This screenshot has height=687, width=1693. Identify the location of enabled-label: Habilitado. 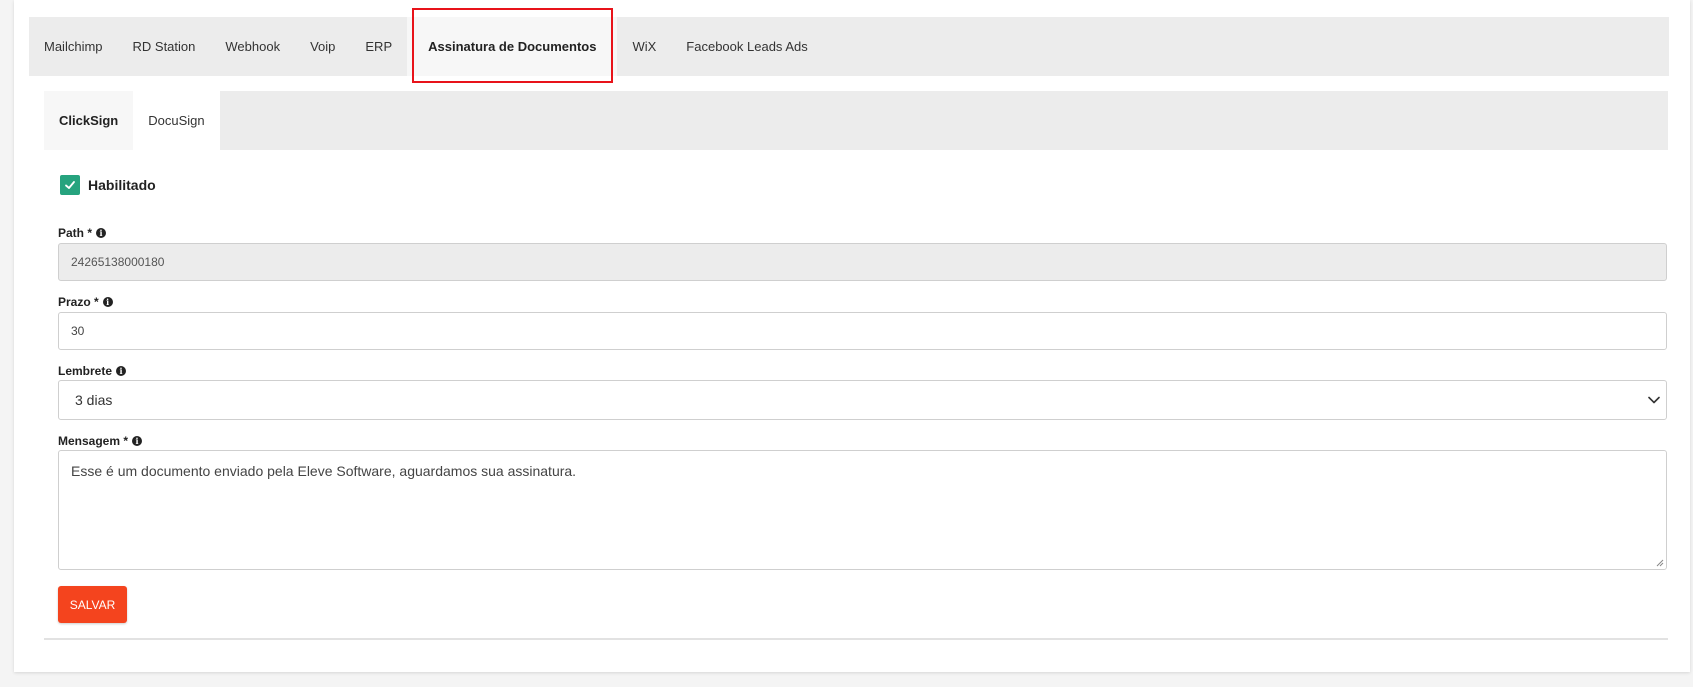
(122, 185).